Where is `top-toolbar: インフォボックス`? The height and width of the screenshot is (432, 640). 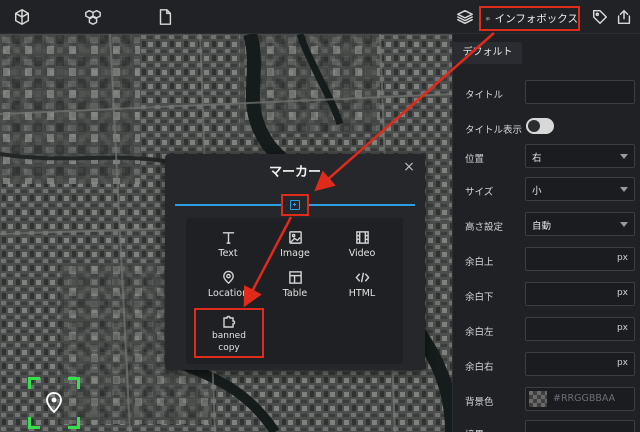 top-toolbar: インフォボックス is located at coordinates (320, 17).